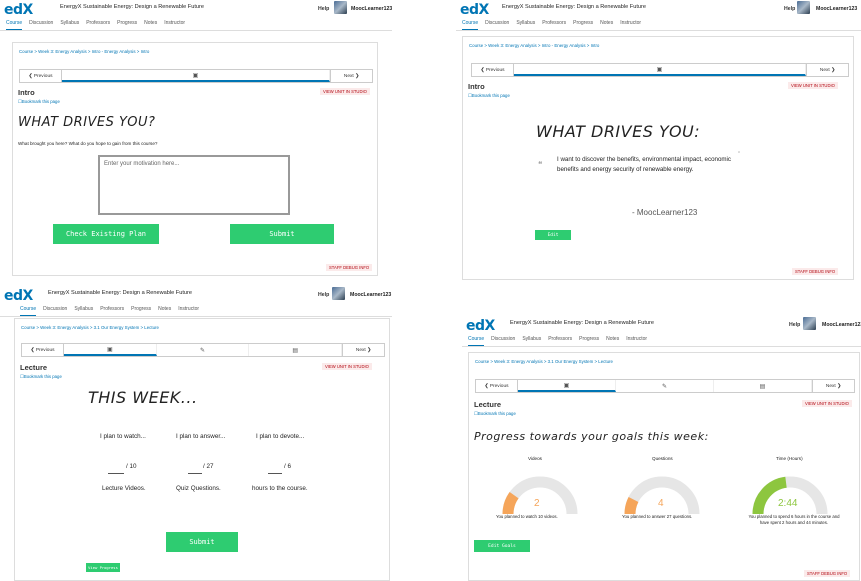  I want to click on edit-goals-button: Edit Goals, so click(502, 546).